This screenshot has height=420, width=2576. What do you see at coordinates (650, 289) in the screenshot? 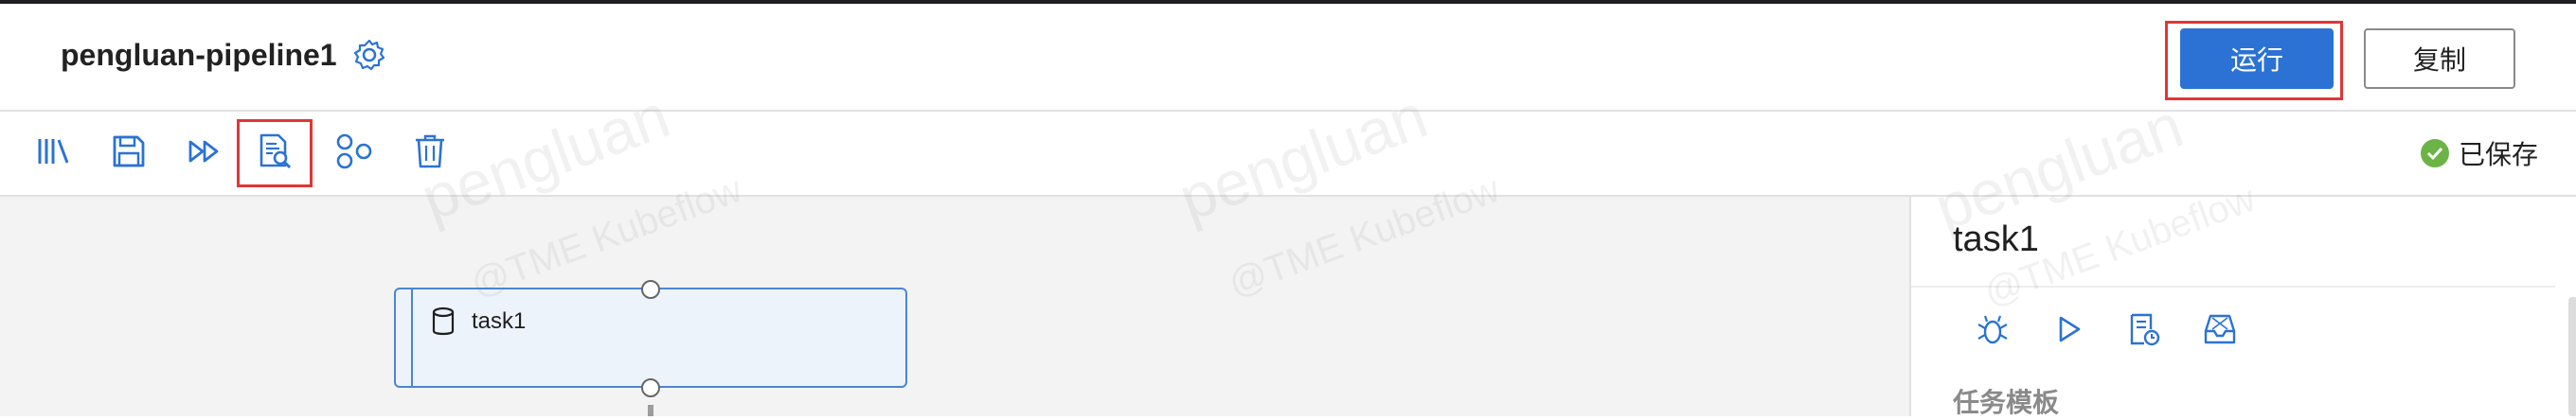
I see `node-input-port` at bounding box center [650, 289].